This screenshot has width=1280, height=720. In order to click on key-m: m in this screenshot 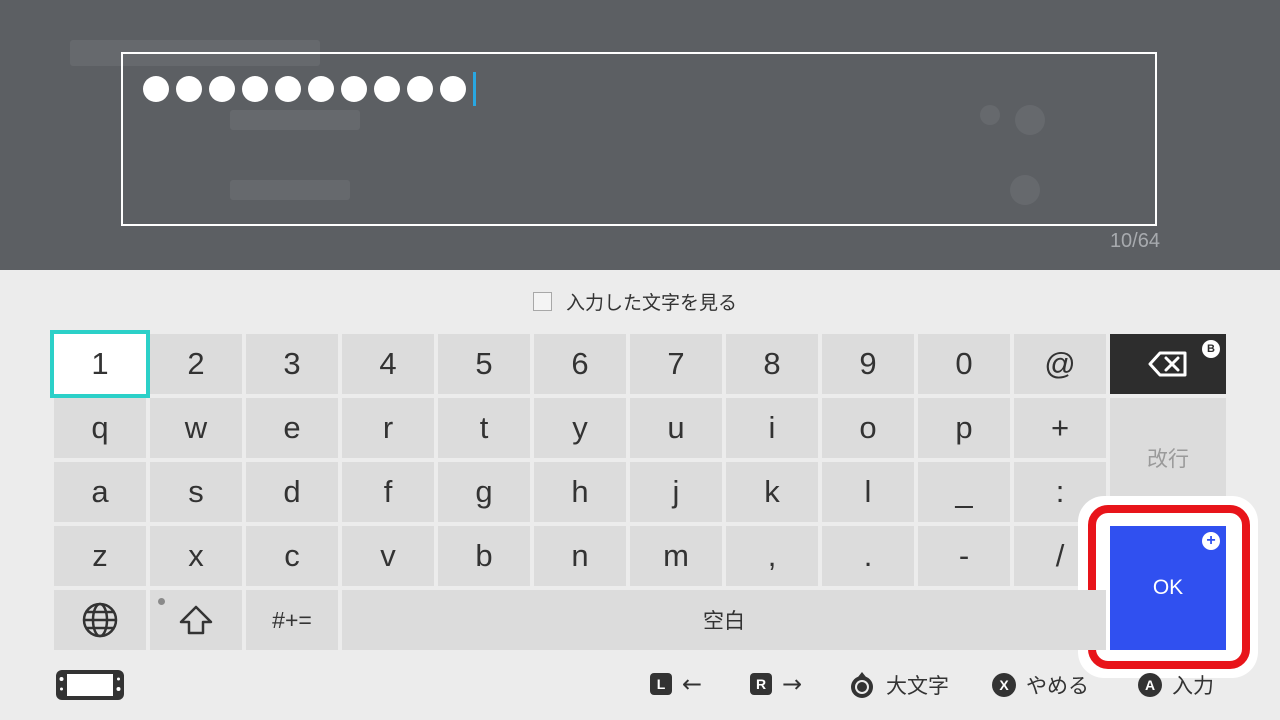, I will do `click(676, 556)`.